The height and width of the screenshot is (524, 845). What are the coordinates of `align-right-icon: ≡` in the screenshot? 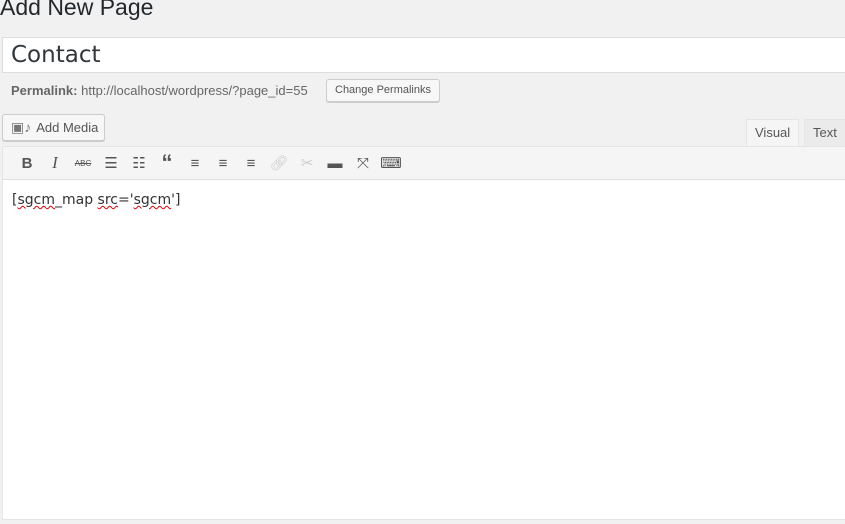 It's located at (251, 163).